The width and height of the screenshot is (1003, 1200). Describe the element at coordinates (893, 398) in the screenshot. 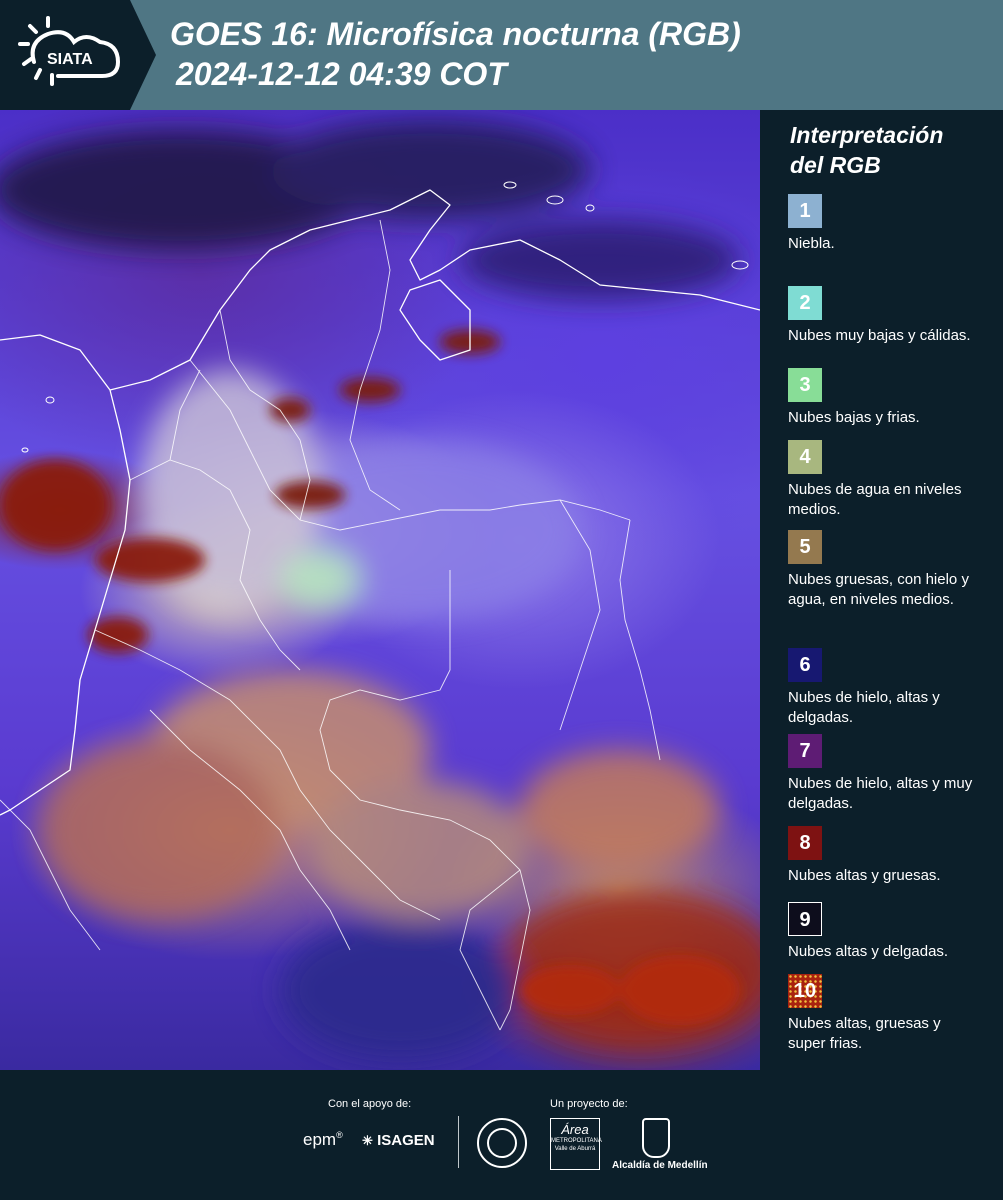

I see `legend-item-3: 3 Nubes bajas y frias.` at that location.